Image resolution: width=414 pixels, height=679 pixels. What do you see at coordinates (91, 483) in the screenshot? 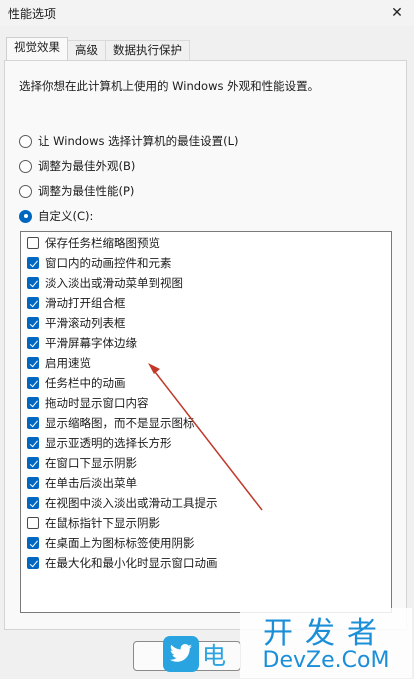
I see `item-label: 在单击后淡出菜单` at bounding box center [91, 483].